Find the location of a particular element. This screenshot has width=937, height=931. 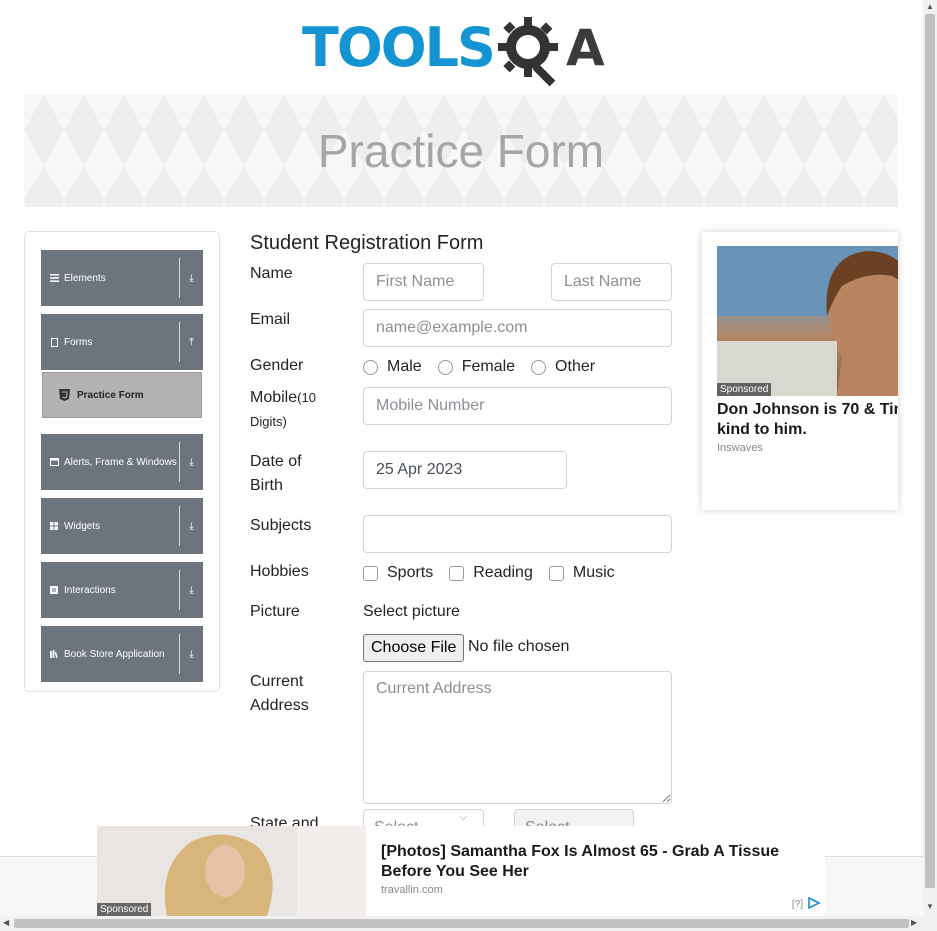

picture-hint: Select picture is located at coordinates (411, 611).